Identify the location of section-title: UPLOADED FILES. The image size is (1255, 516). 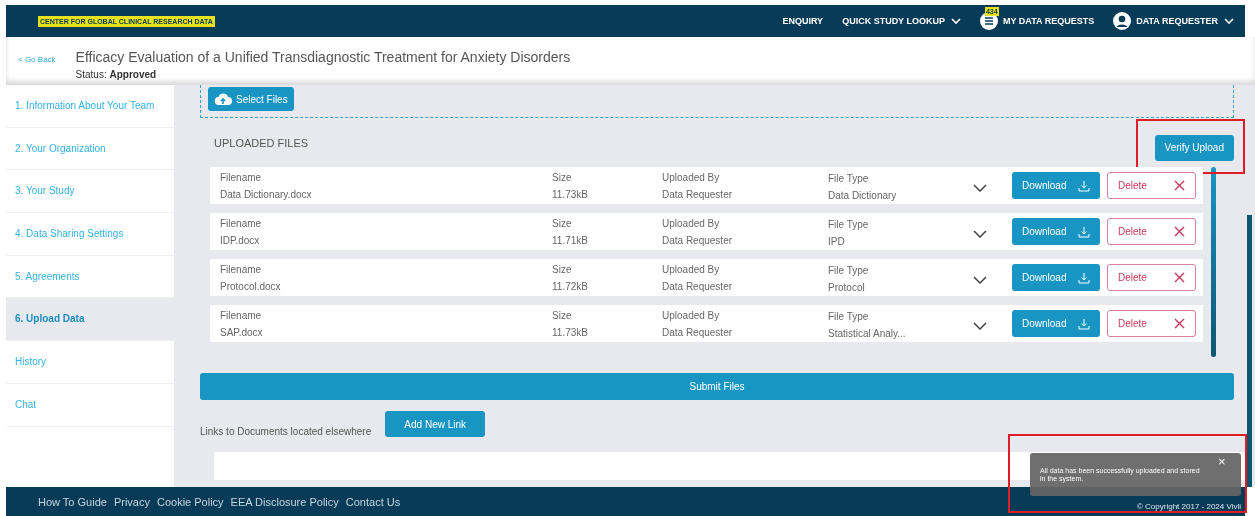
(261, 143).